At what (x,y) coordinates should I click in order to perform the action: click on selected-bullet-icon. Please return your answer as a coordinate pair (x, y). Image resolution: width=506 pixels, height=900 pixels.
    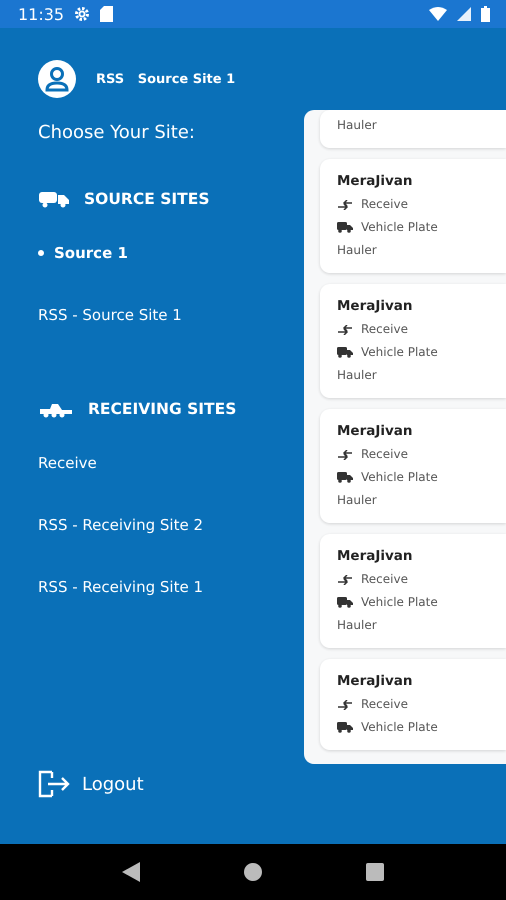
    Looking at the image, I should click on (41, 253).